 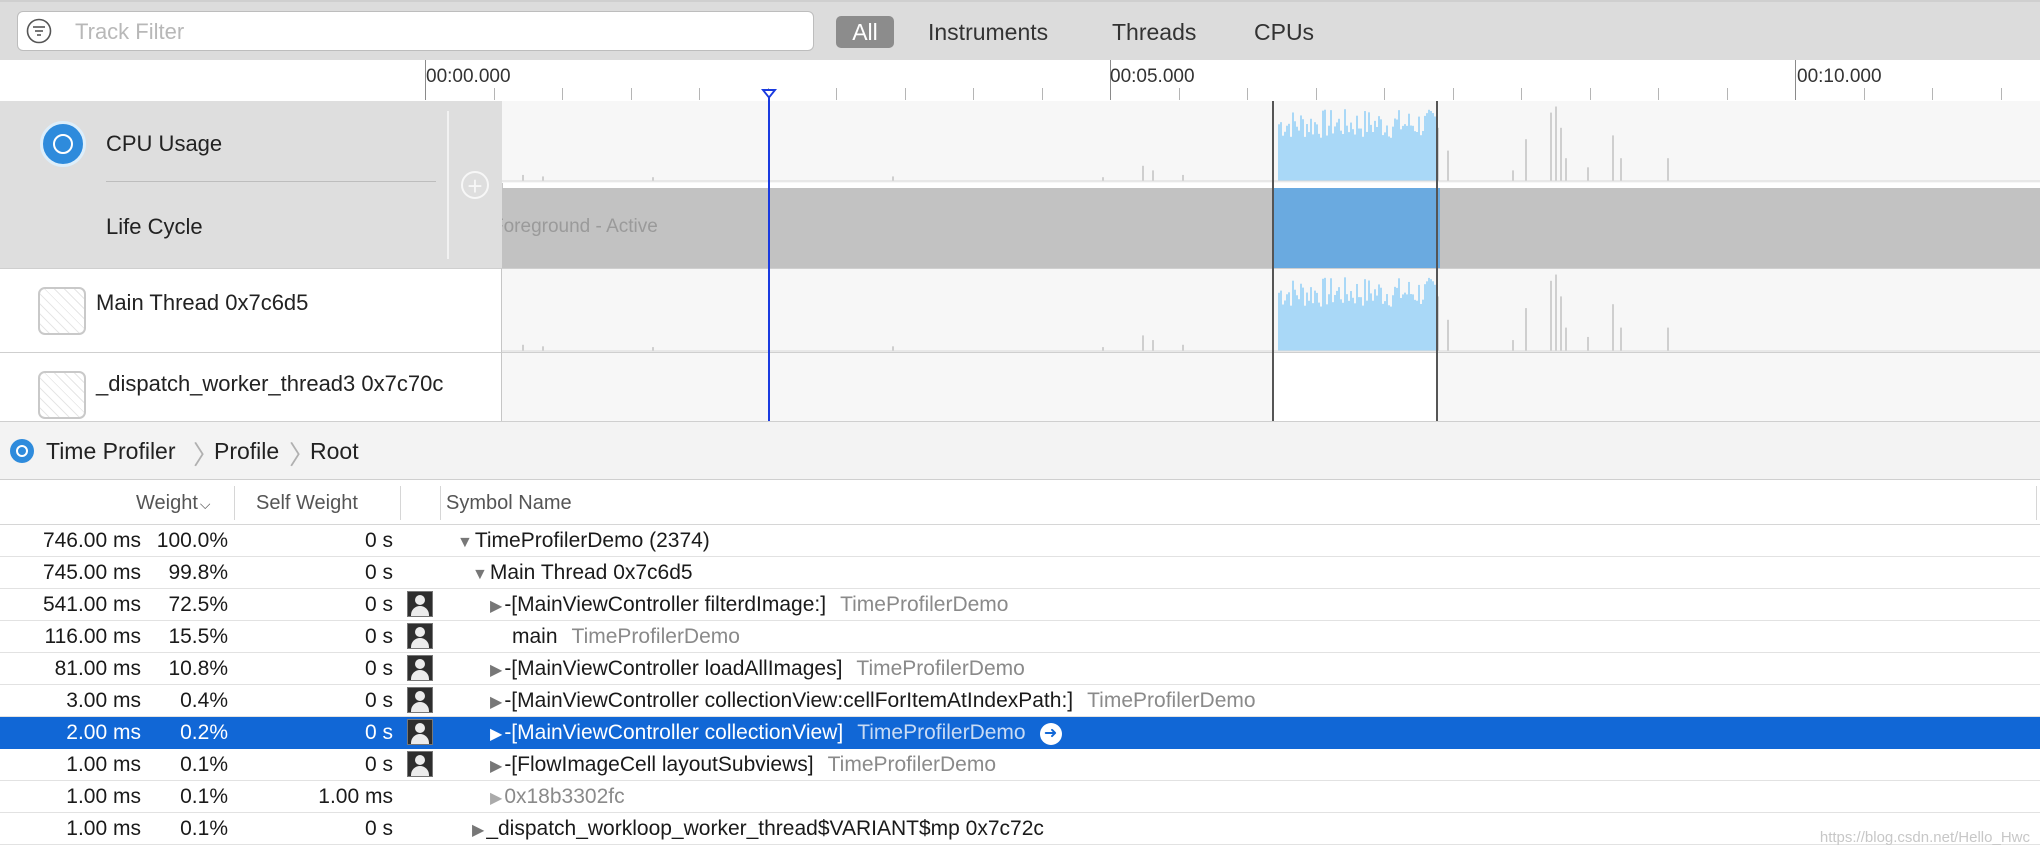 What do you see at coordinates (400, 503) in the screenshot?
I see `column-divider` at bounding box center [400, 503].